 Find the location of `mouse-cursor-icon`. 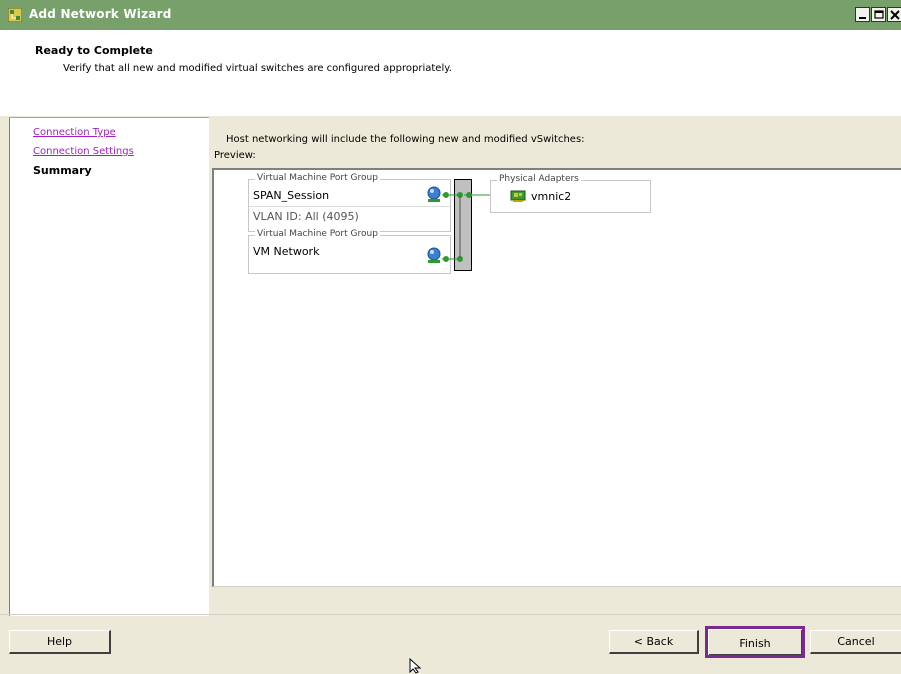

mouse-cursor-icon is located at coordinates (415, 666).